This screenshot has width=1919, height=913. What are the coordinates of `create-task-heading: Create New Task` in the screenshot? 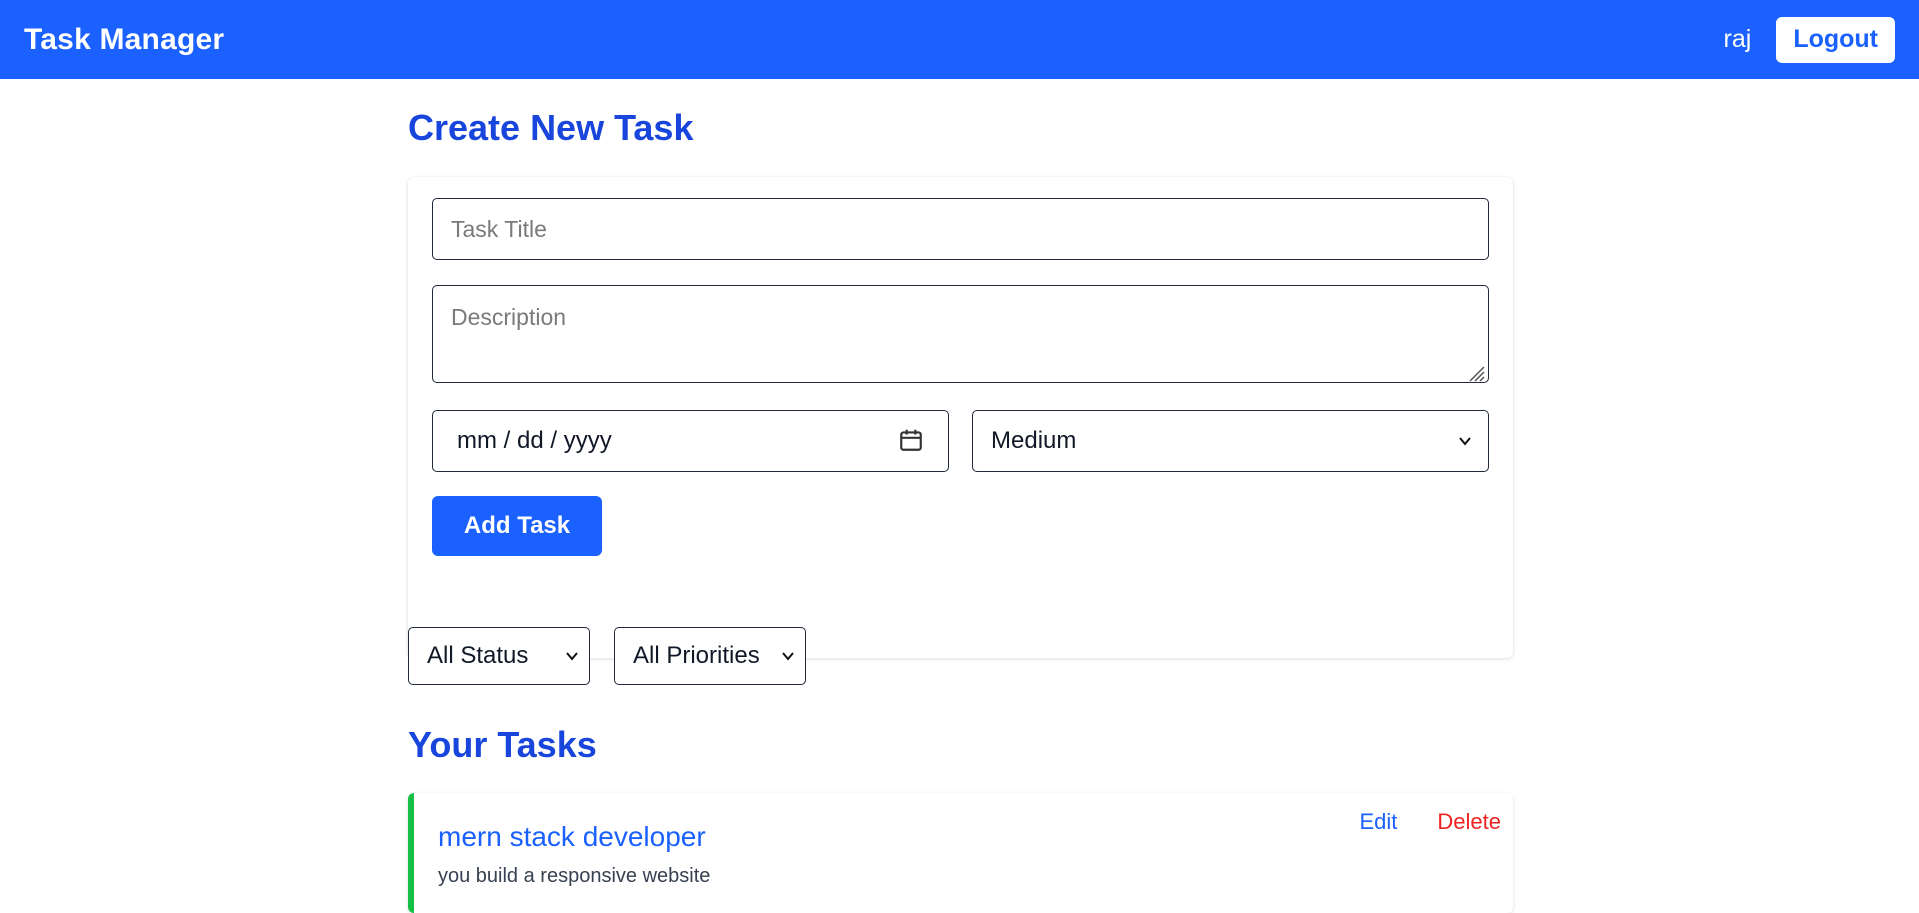 It's located at (551, 127).